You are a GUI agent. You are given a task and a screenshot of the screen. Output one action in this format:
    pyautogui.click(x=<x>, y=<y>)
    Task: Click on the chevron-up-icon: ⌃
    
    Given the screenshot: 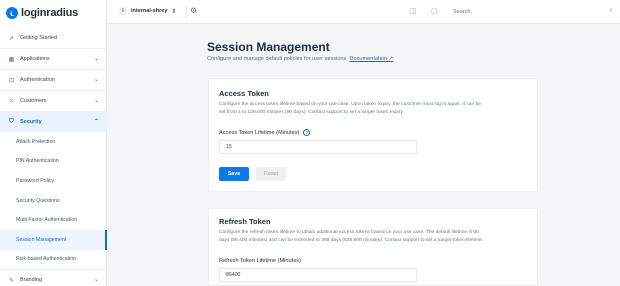 What is the action you would take?
    pyautogui.click(x=96, y=122)
    